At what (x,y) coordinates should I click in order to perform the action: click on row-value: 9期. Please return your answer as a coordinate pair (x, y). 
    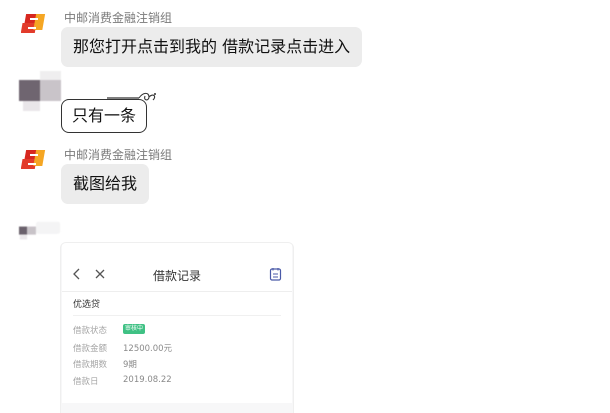
    Looking at the image, I should click on (130, 365).